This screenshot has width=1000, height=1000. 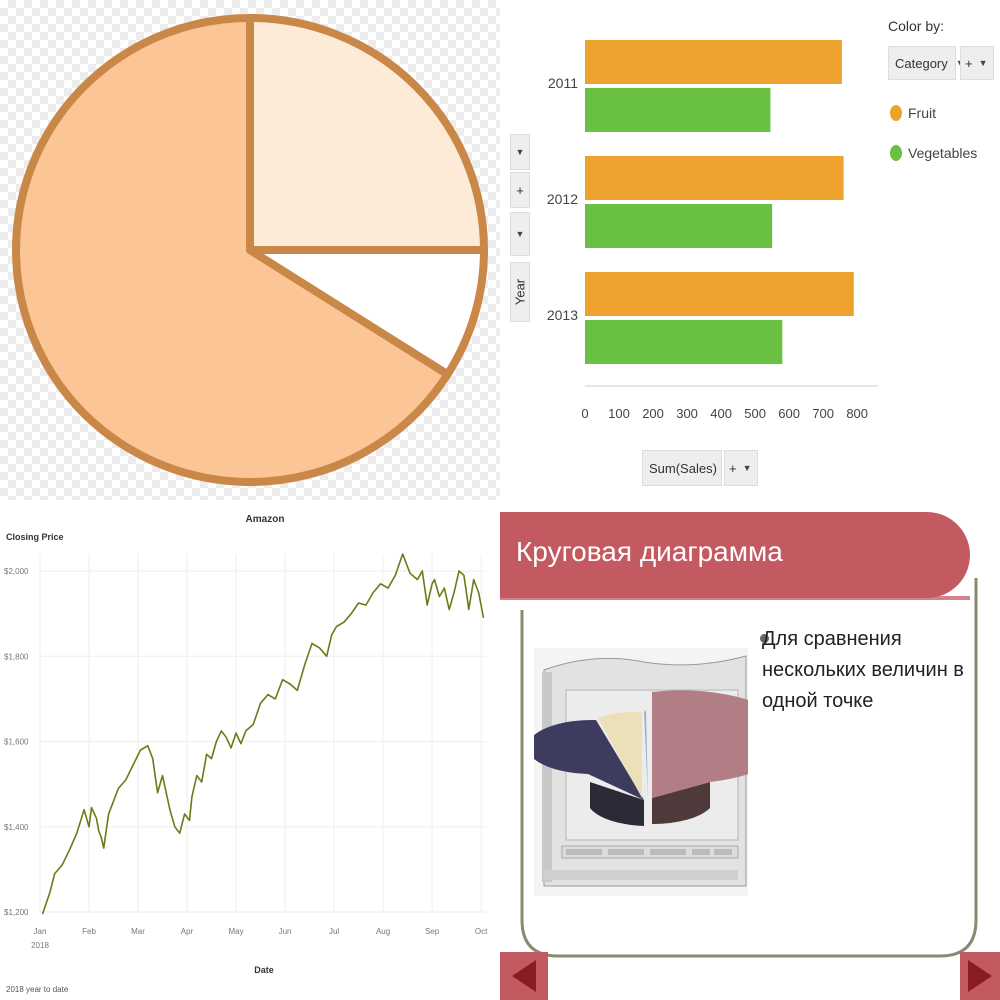 What do you see at coordinates (896, 153) in the screenshot?
I see `legend-swatch-vegetables` at bounding box center [896, 153].